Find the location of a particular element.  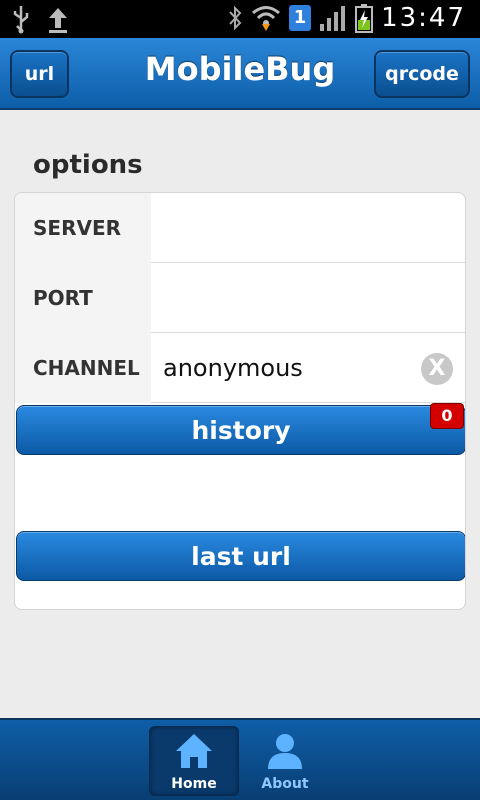

signal-icon is located at coordinates (333, 18).